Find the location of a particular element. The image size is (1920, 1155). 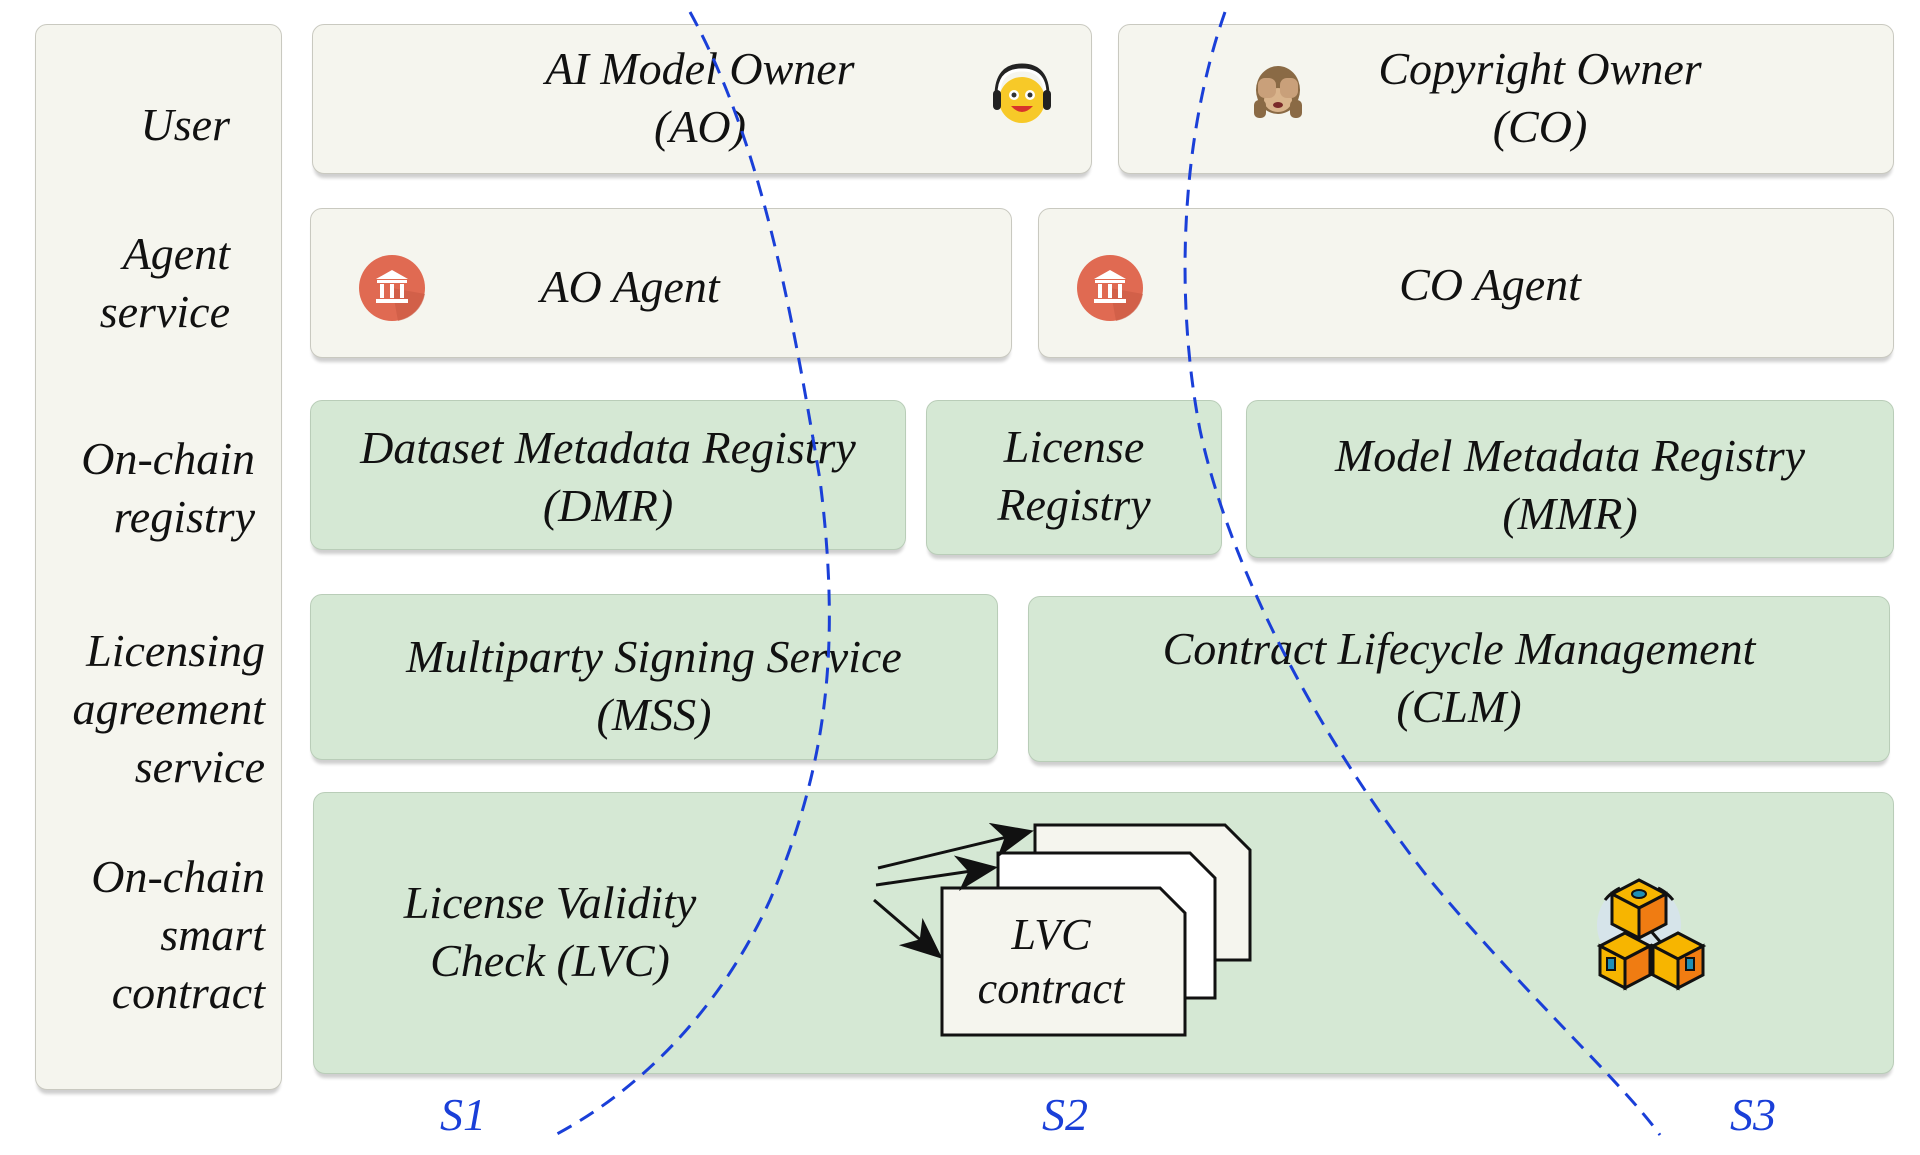

dataset-metadata-registry-label: Dataset Metadata Registry (DMR) is located at coordinates (608, 477).